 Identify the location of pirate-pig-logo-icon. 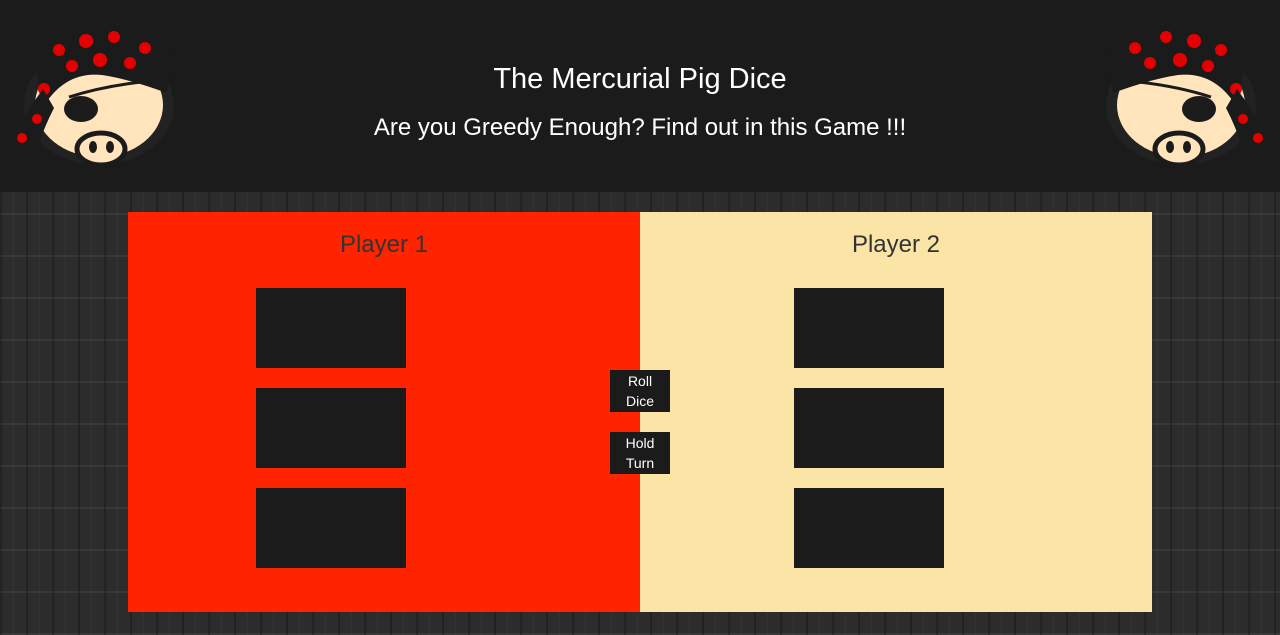
(1185, 99).